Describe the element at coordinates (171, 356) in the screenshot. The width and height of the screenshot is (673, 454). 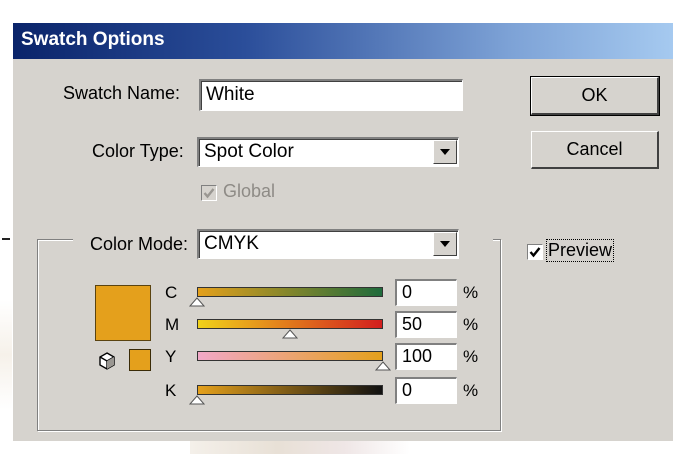
I see `slider-label-y: Y` at that location.